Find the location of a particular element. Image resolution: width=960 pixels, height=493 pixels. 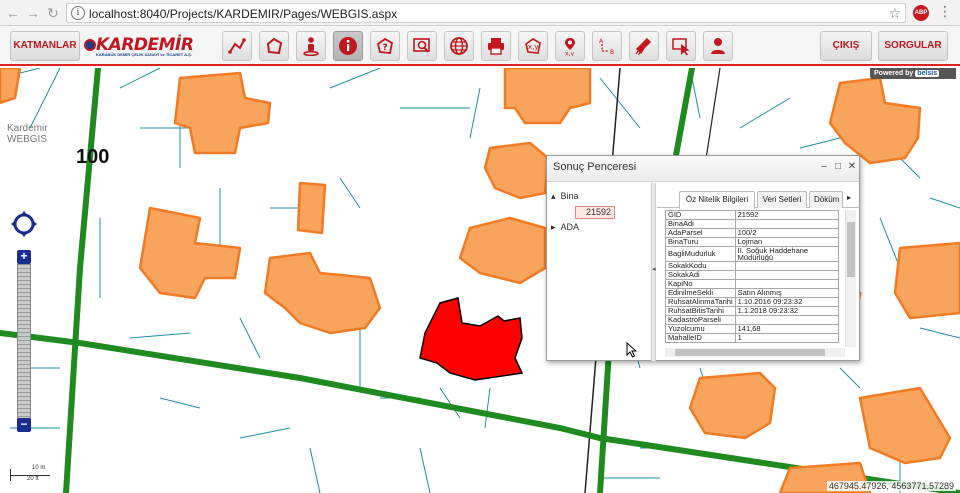

table-row: AdaParsel 100/2 is located at coordinates (752, 233).